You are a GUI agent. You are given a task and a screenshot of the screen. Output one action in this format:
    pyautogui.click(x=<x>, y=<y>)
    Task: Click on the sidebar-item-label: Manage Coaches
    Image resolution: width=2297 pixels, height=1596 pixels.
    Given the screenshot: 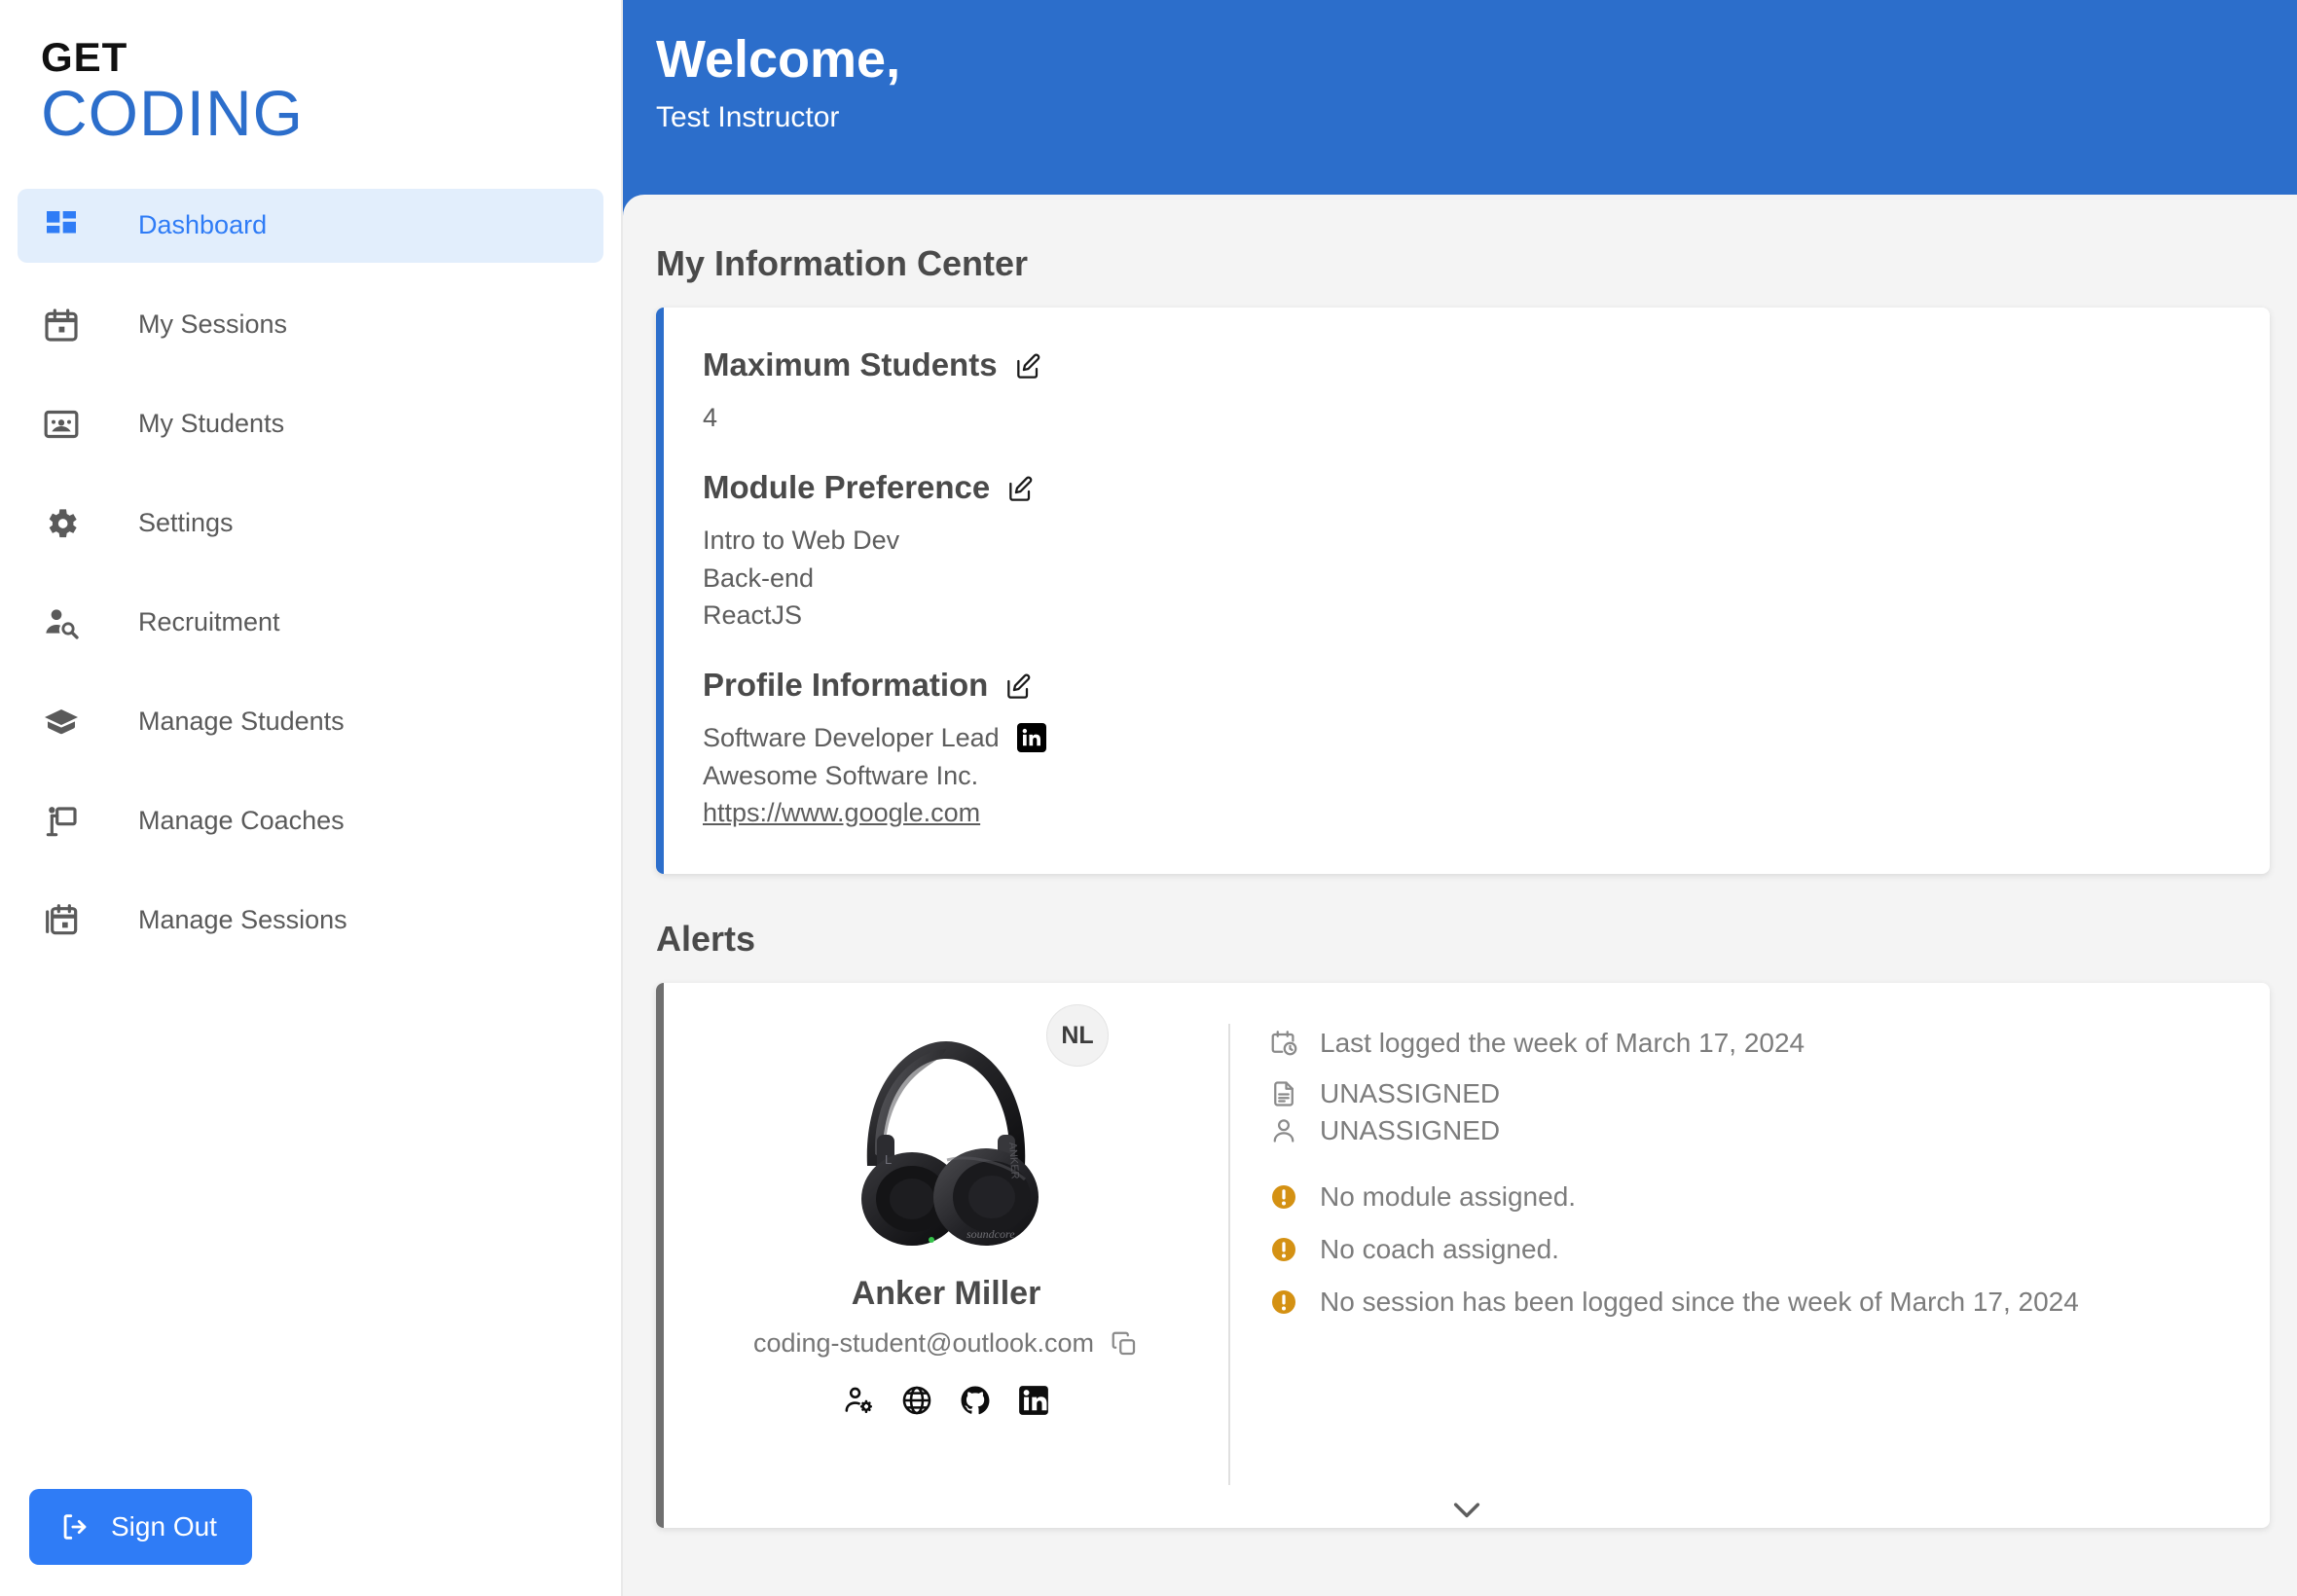 What is the action you would take?
    pyautogui.click(x=241, y=821)
    